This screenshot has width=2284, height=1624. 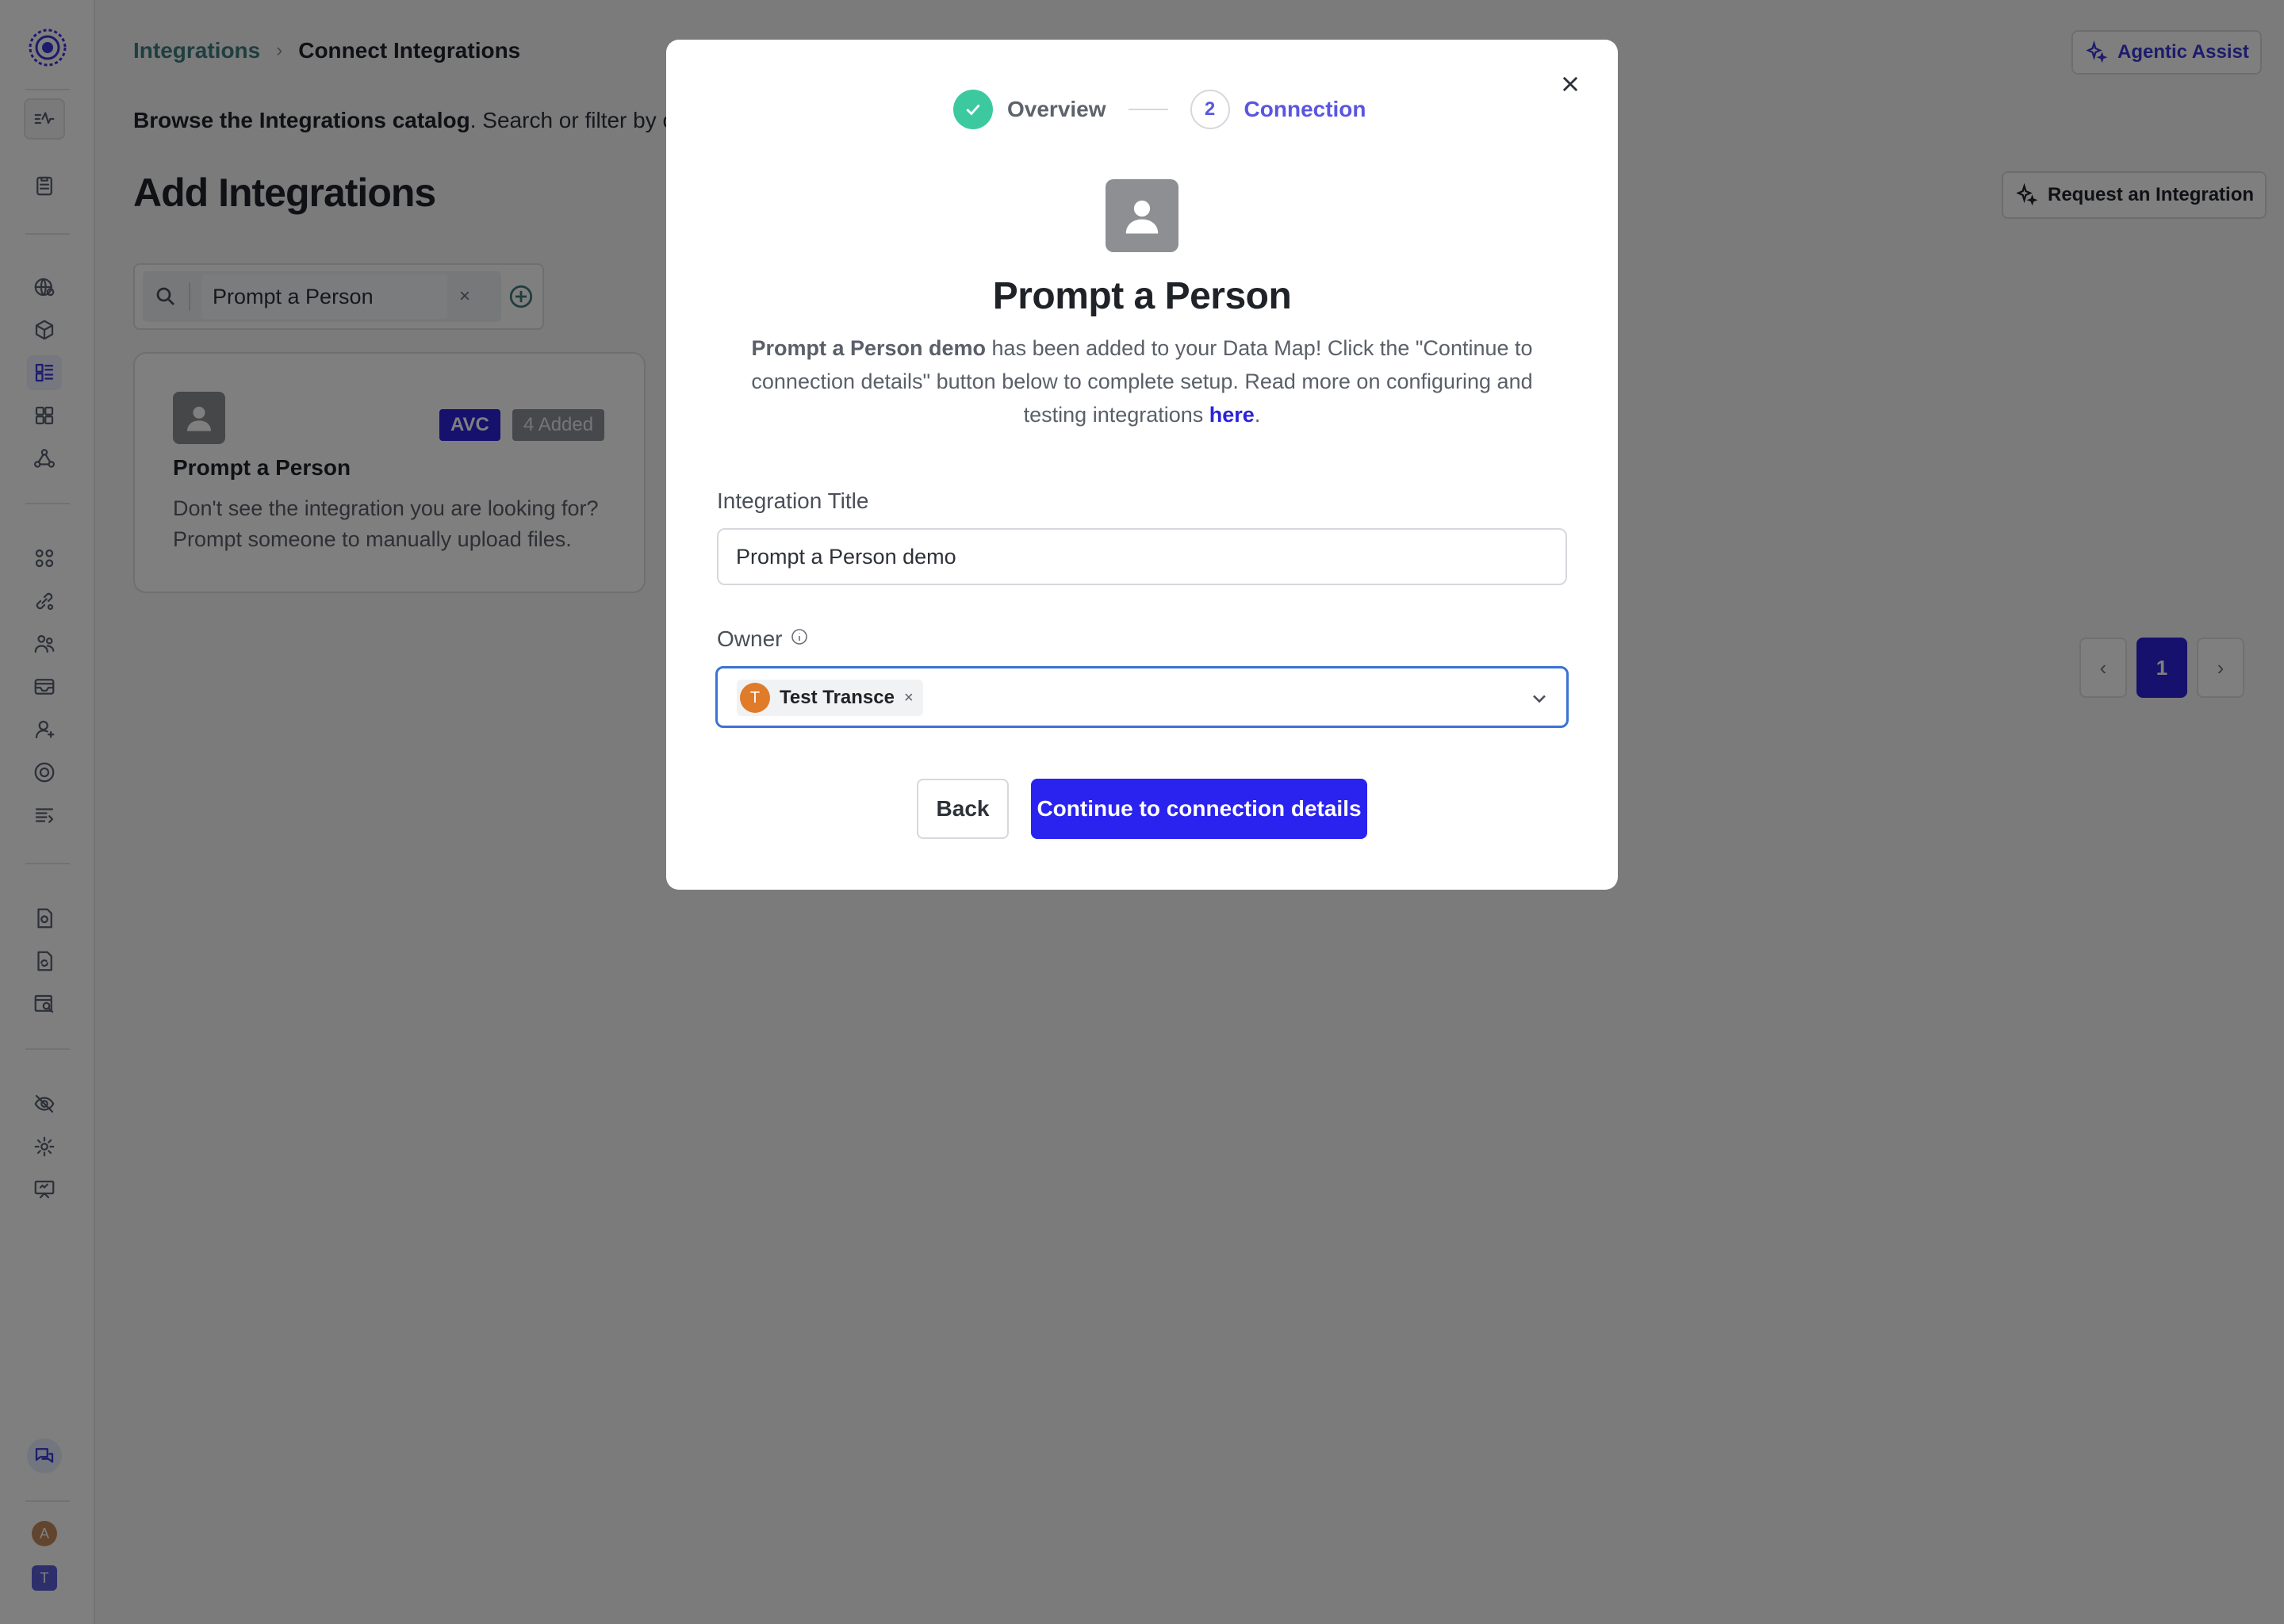 What do you see at coordinates (1570, 84) in the screenshot?
I see `close-icon` at bounding box center [1570, 84].